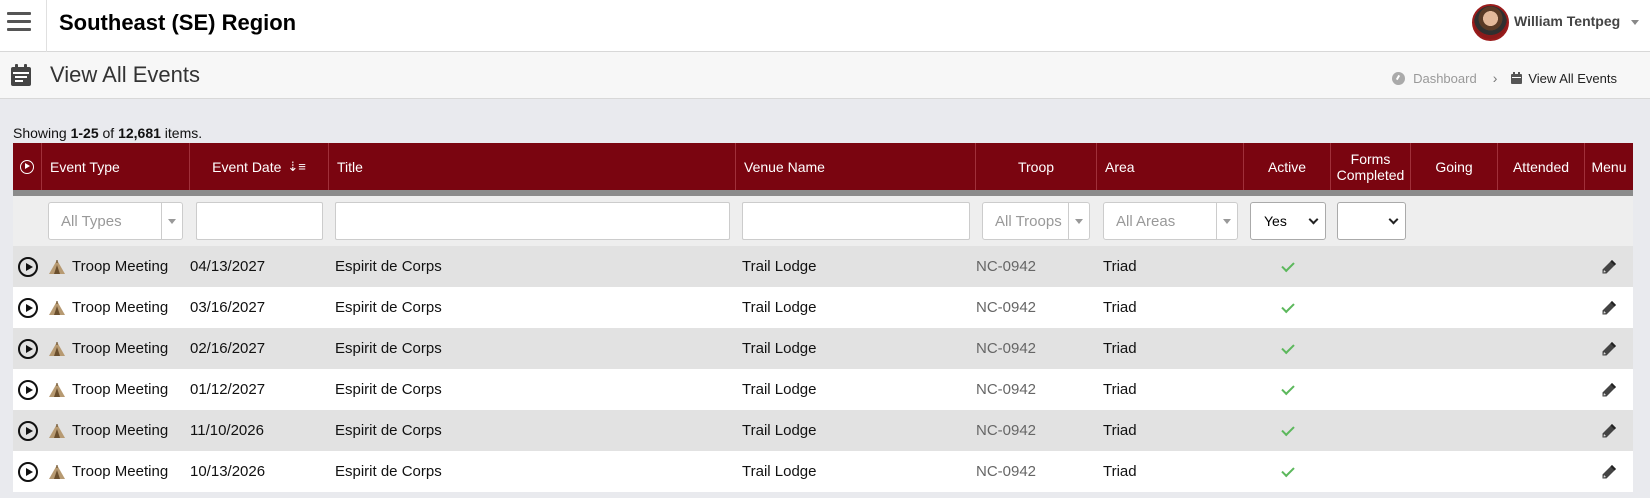  What do you see at coordinates (1036, 166) in the screenshot?
I see `column-header-troop: Troop` at bounding box center [1036, 166].